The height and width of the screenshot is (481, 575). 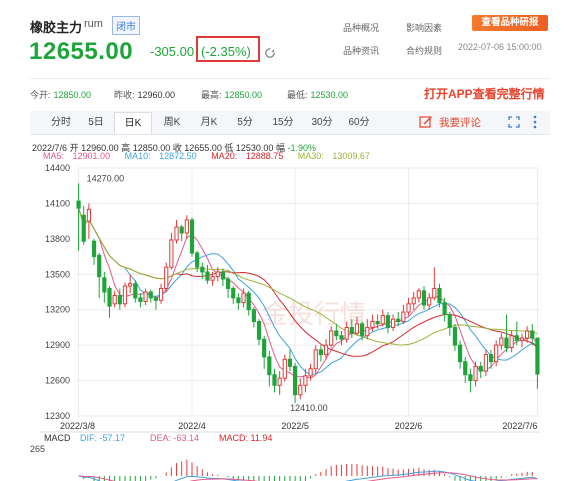 I want to click on tab-30min: 30分, so click(x=322, y=123).